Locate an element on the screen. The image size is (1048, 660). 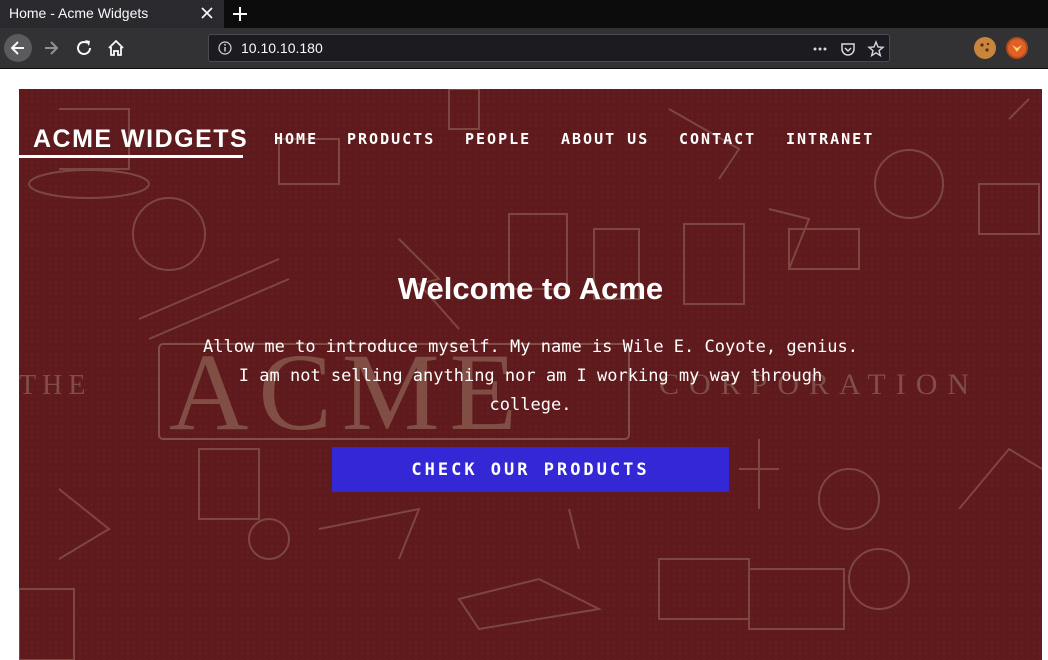
fox-extension-icon is located at coordinates (1017, 48).